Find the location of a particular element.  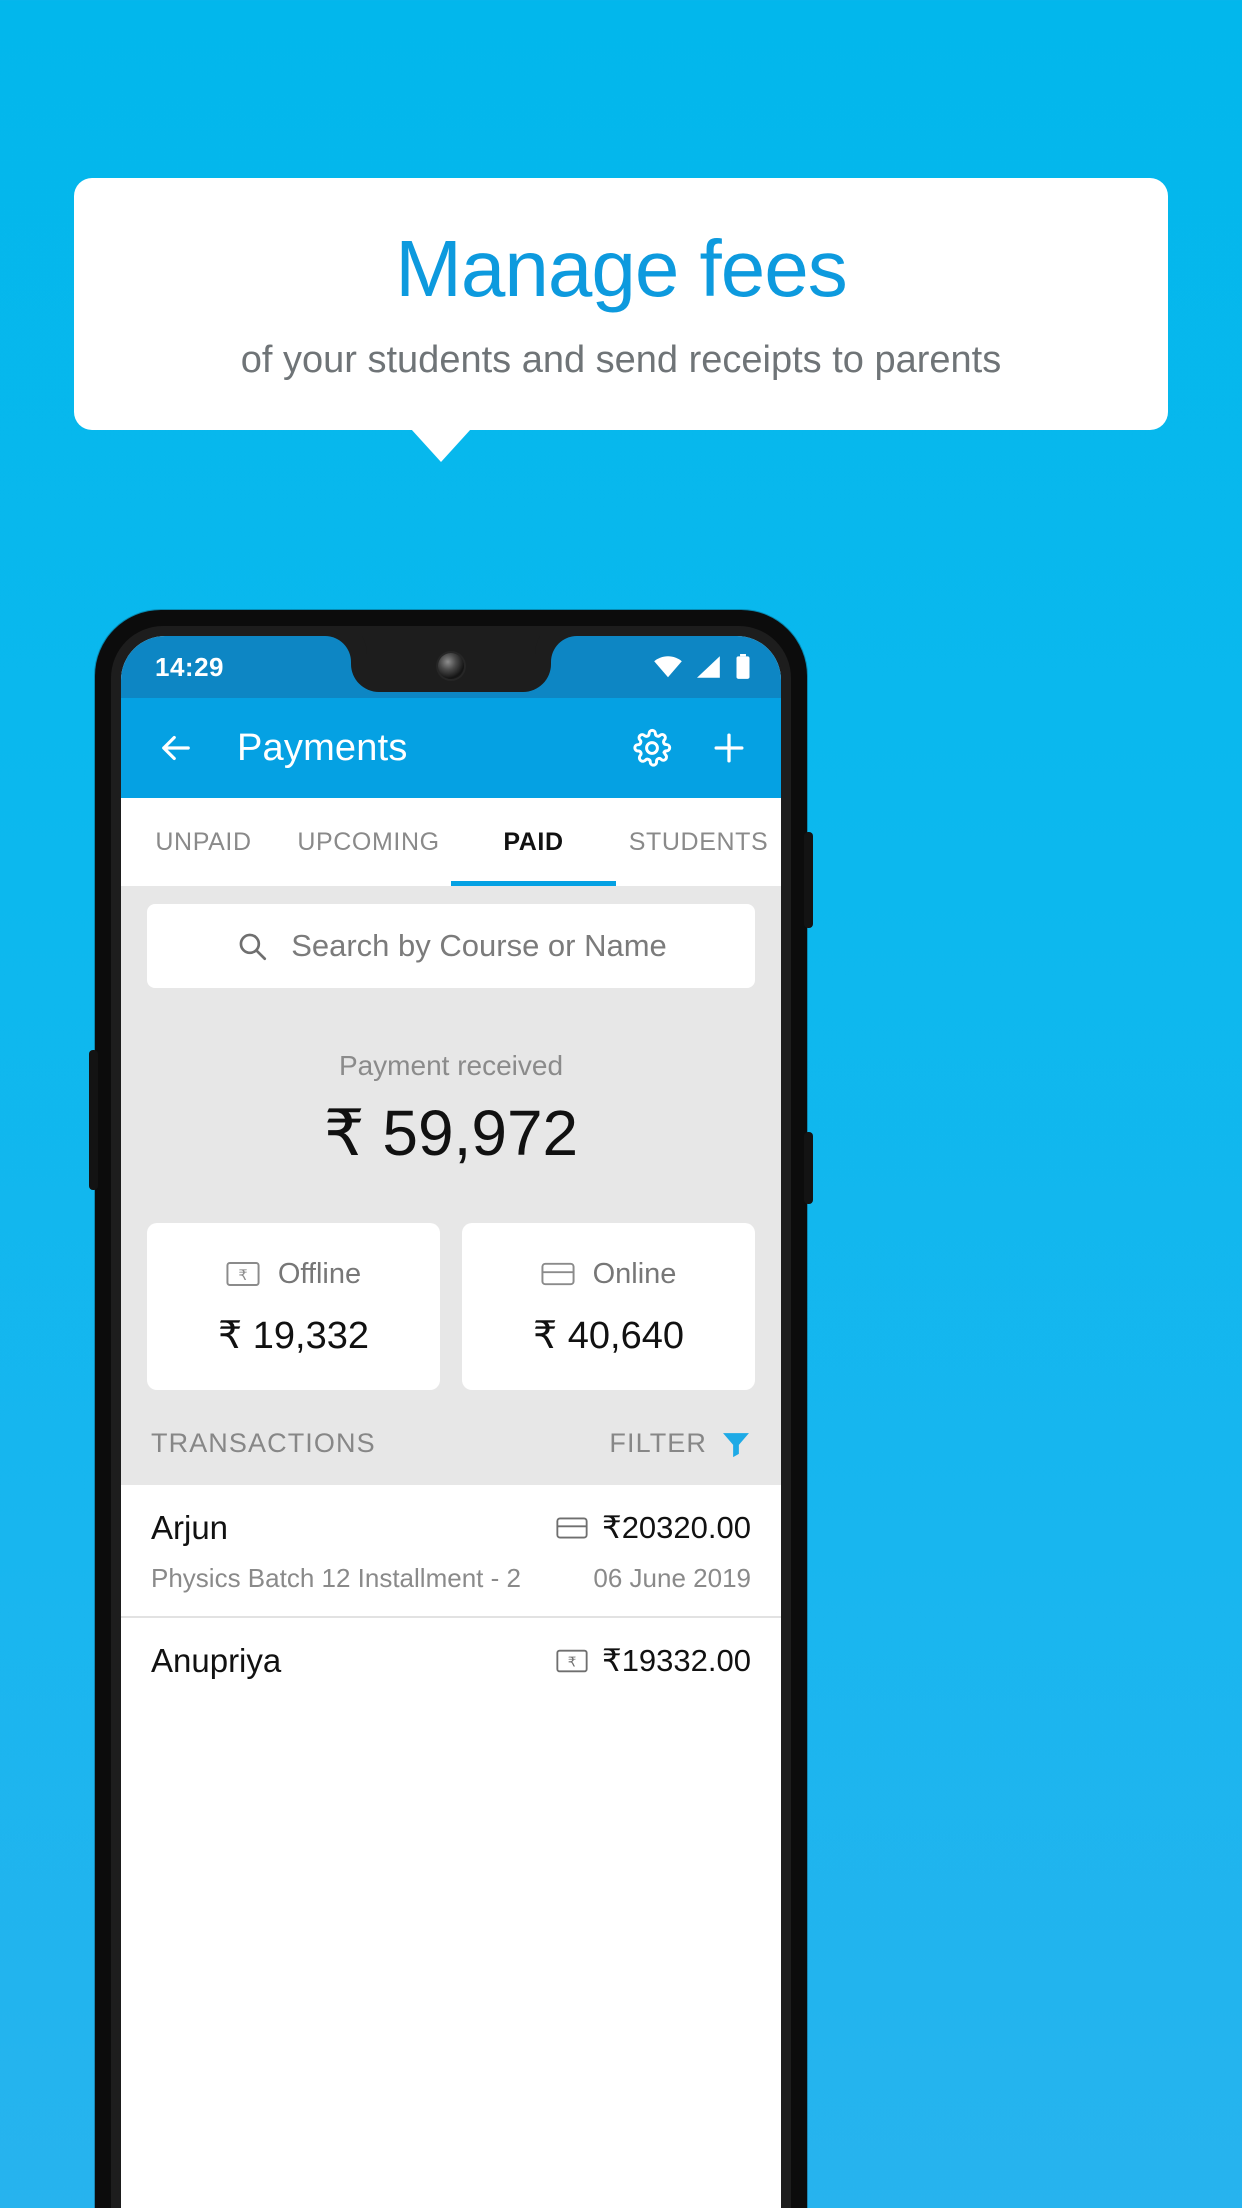

table-row: Anupriya ₹ ₹19332.00 is located at coordinates (451, 1659).